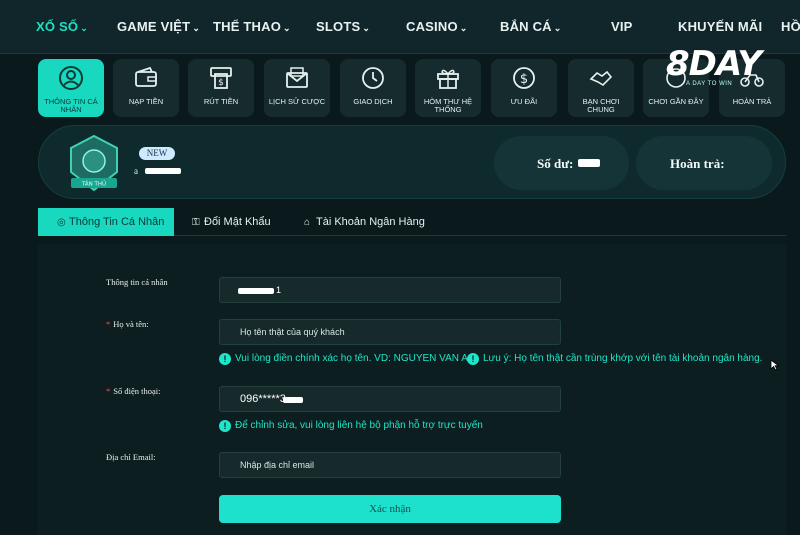 This screenshot has height=535, width=800. Describe the element at coordinates (601, 105) in the screenshot. I see `quick-item-label: BẠN CHƠI CHUNG` at that location.